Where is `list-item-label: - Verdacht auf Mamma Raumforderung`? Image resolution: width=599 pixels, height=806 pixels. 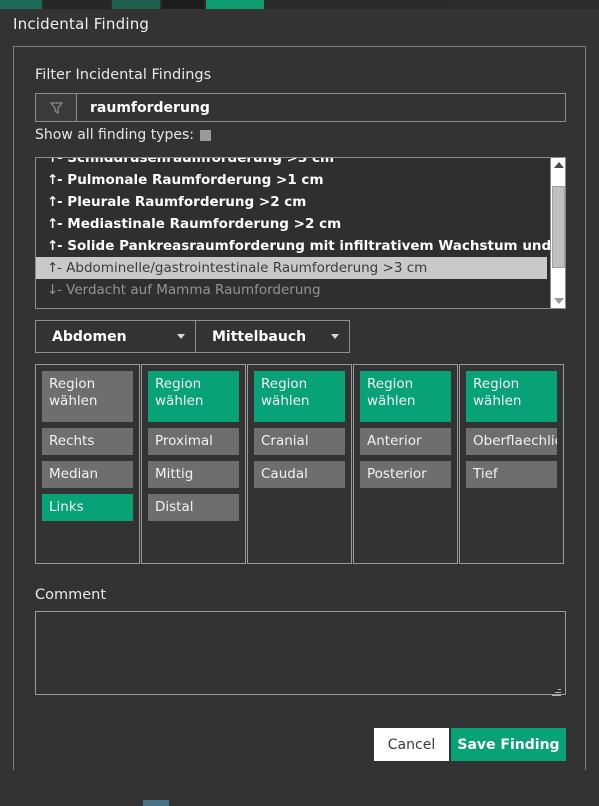 list-item-label: - Verdacht auf Mamma Raumforderung is located at coordinates (189, 290).